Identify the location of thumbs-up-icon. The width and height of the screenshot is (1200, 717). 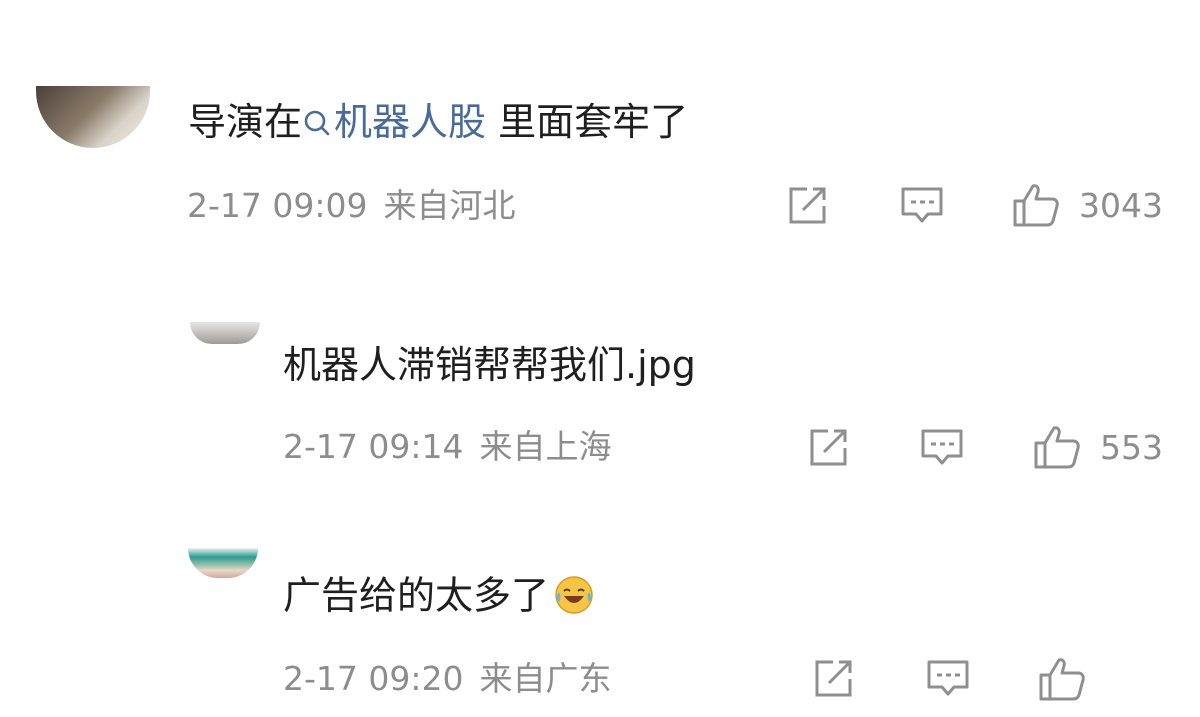
(1062, 681).